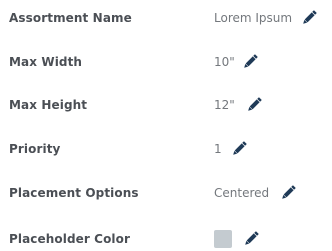 The image size is (332, 251). I want to click on edit-max-height-button, so click(254, 105).